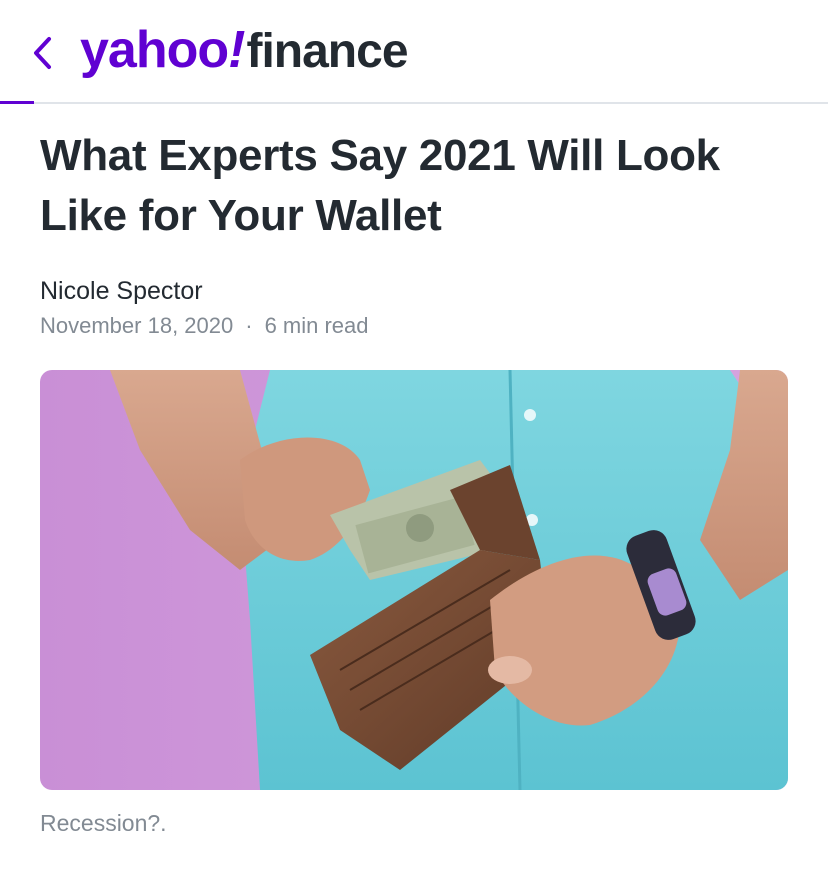 This screenshot has height=883, width=828. What do you see at coordinates (236, 50) in the screenshot?
I see `logo-bang: !` at bounding box center [236, 50].